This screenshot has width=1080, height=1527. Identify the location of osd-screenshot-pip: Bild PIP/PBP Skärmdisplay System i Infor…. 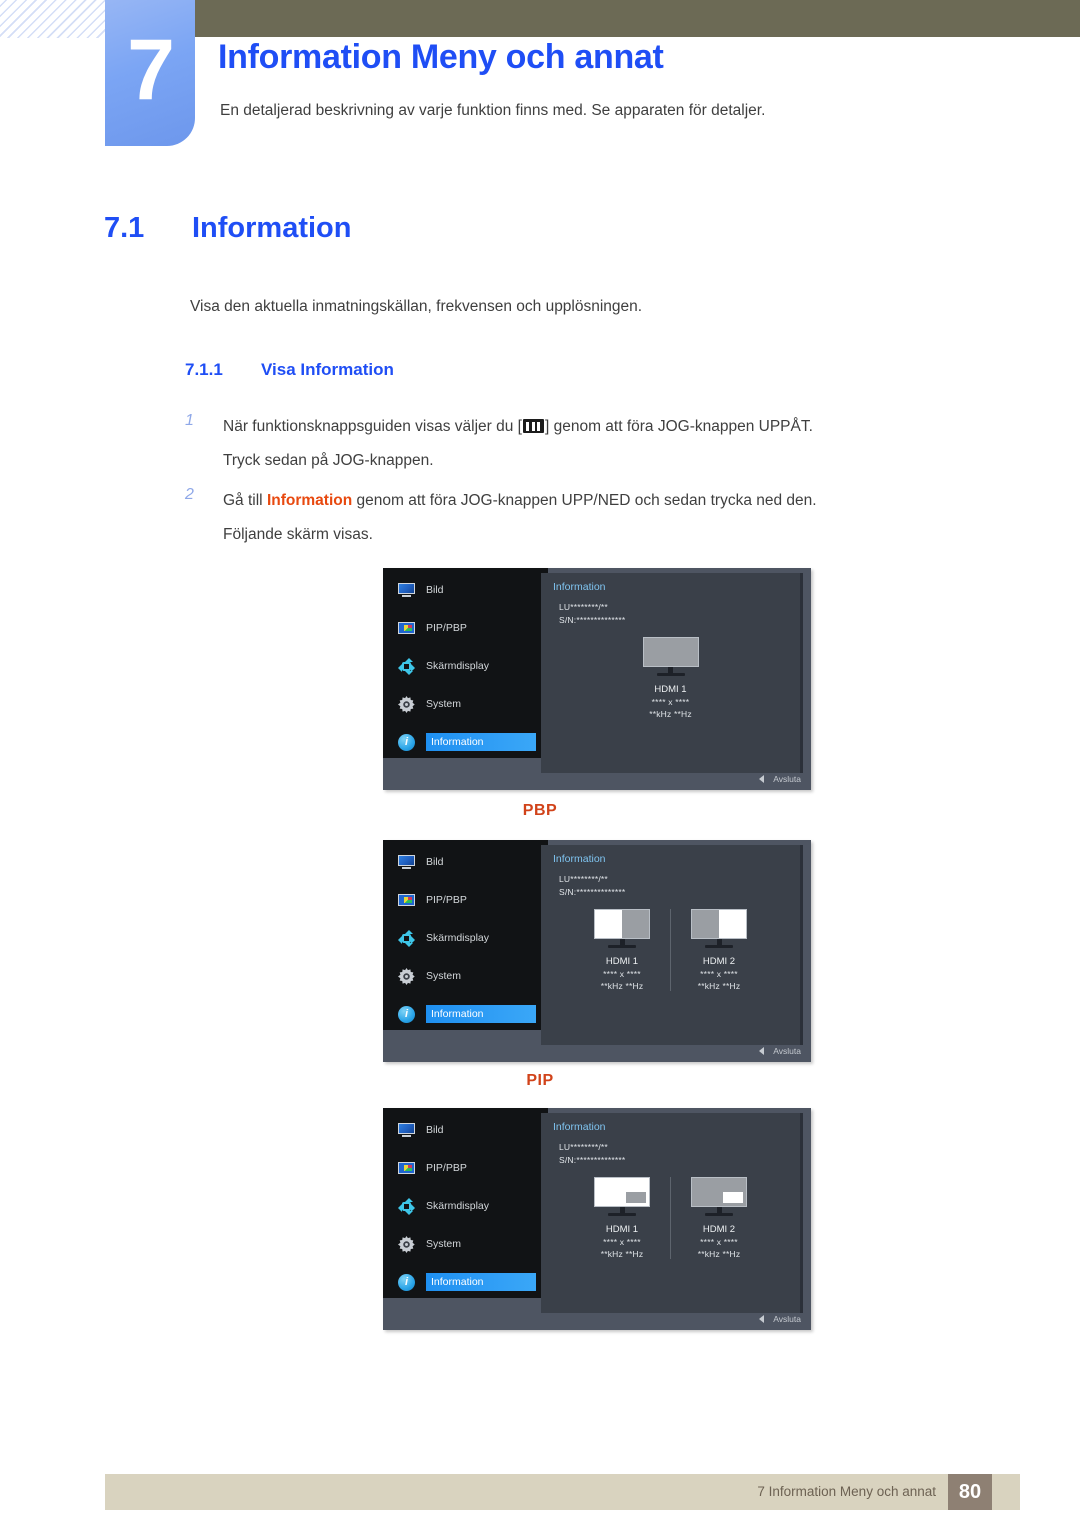
(597, 1219).